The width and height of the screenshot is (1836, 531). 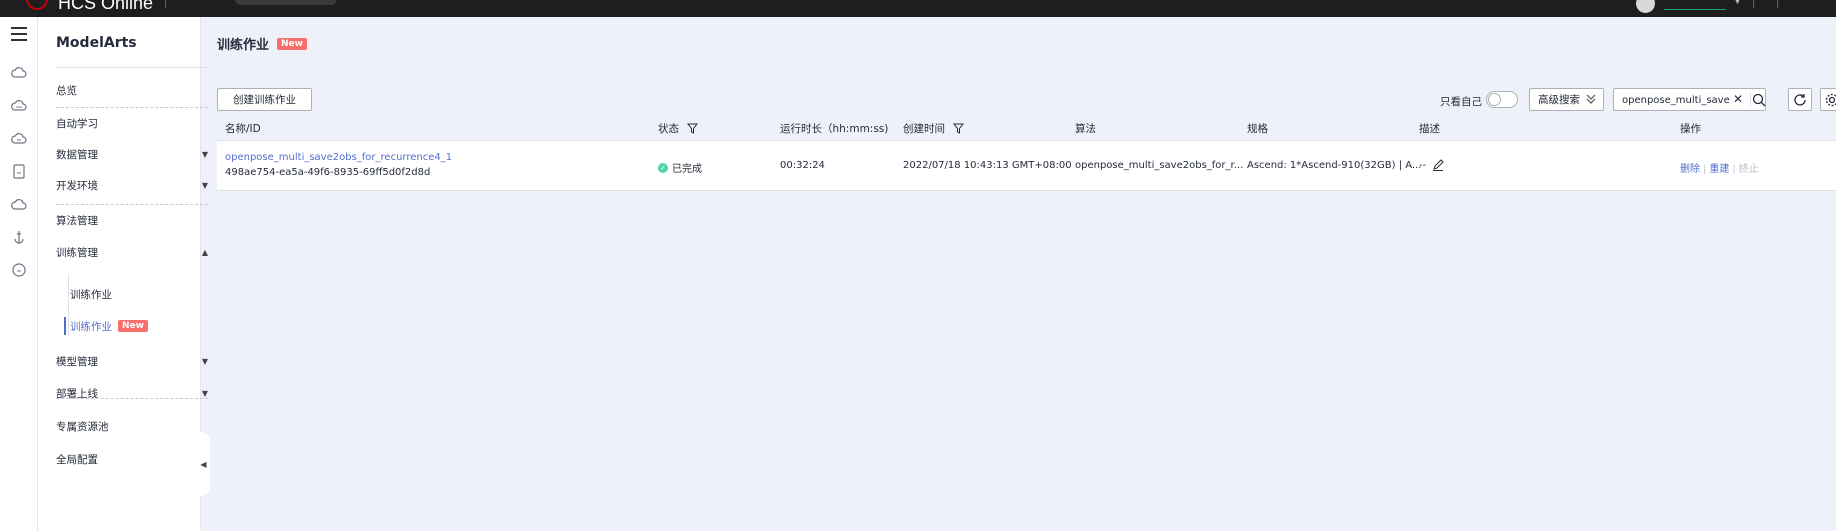 I want to click on caret-left-icon: ◀, so click(x=203, y=464).